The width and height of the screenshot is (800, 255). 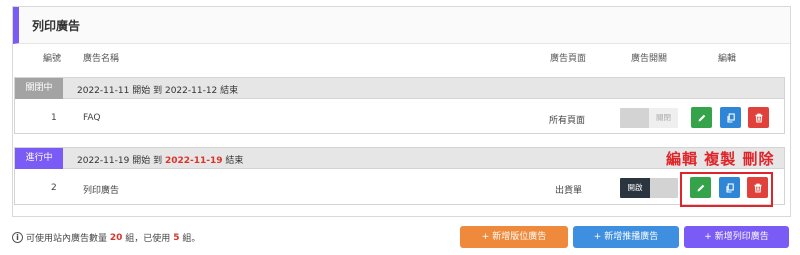 I want to click on toggle-label: 開啟, so click(x=635, y=188).